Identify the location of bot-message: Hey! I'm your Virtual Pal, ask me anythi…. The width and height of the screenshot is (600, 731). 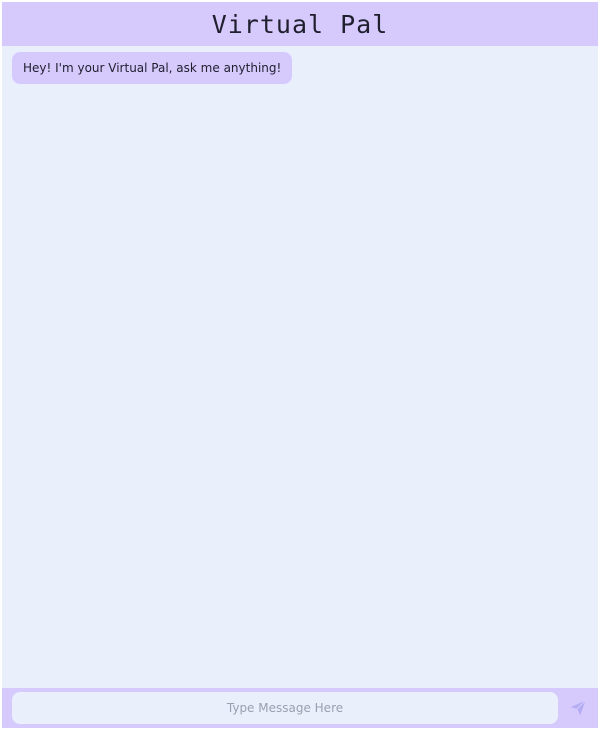
(152, 68).